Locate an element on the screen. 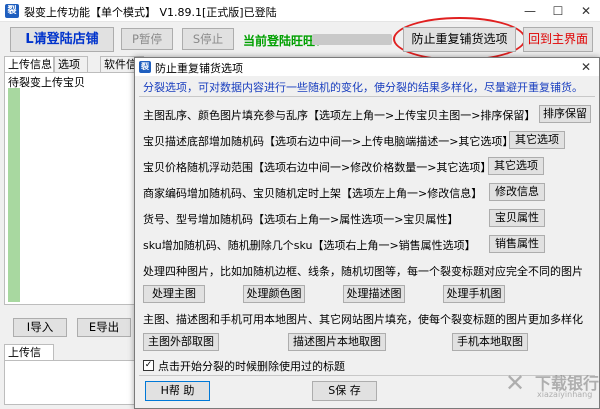 This screenshot has width=600, height=409. delete-used-titles-label: 点击开始分裂的时候删除使用过的标题 is located at coordinates (251, 366).